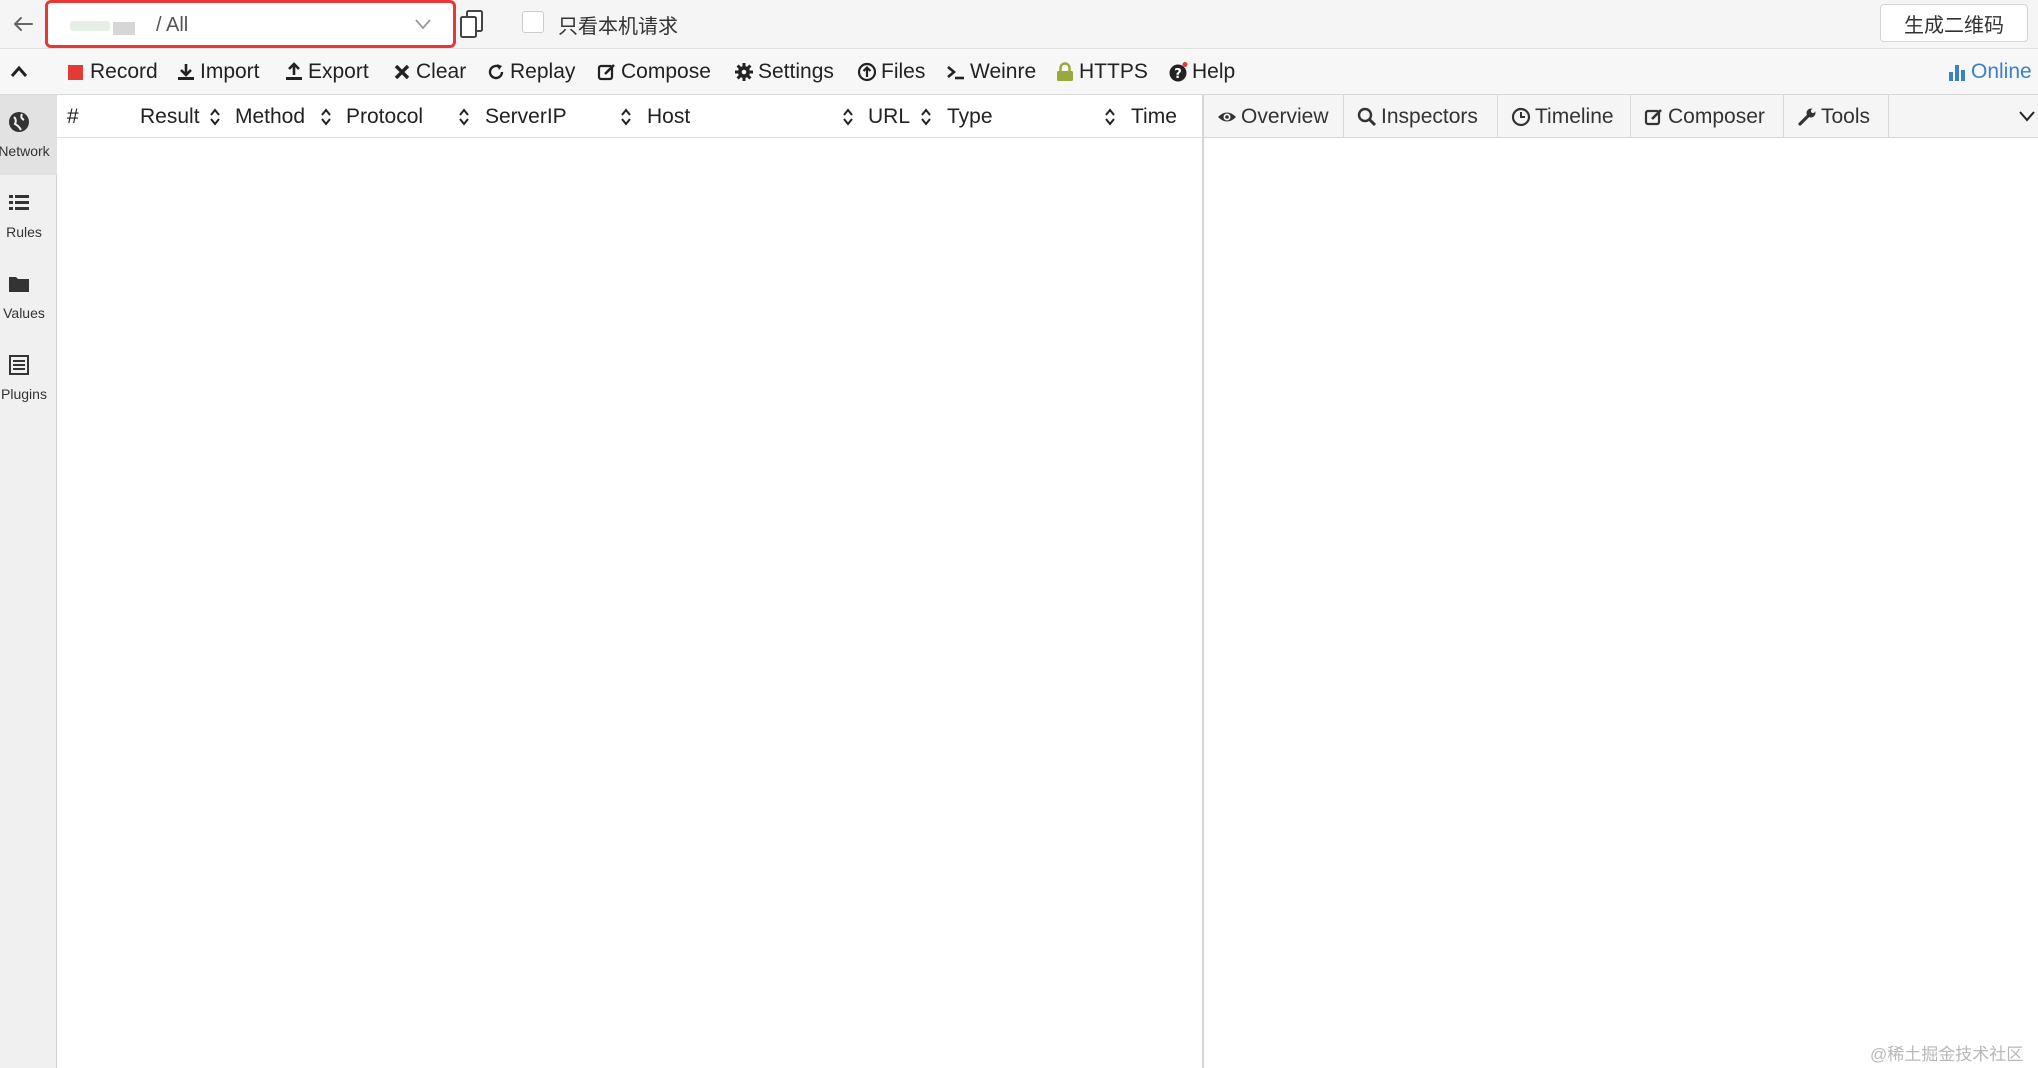 The width and height of the screenshot is (2038, 1068). I want to click on weinre-label: Weinre, so click(1003, 71).